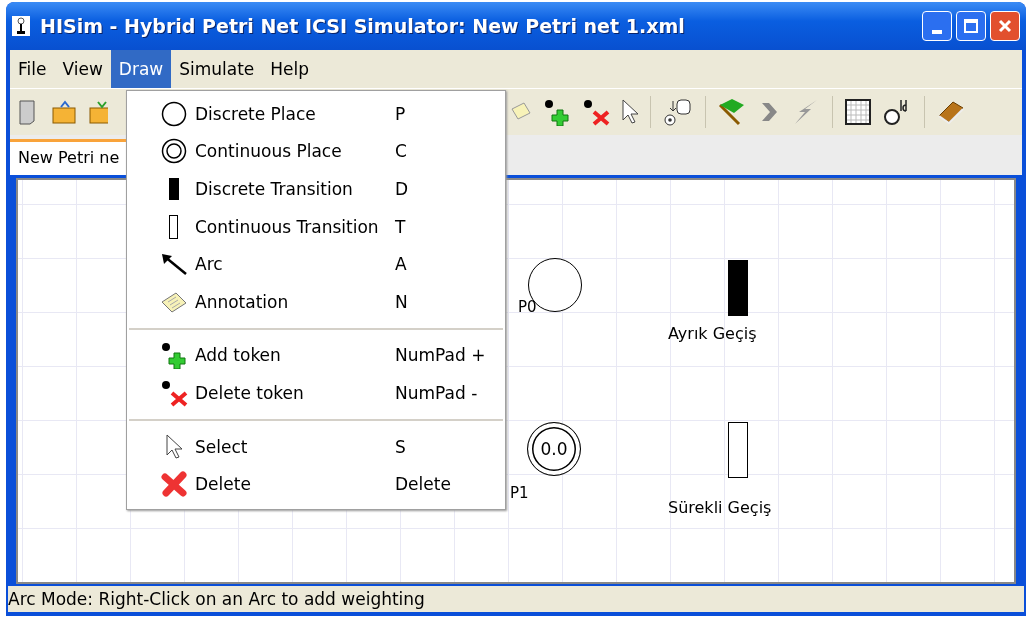  I want to click on menu-item: Delete token NumPad -, so click(316, 393).